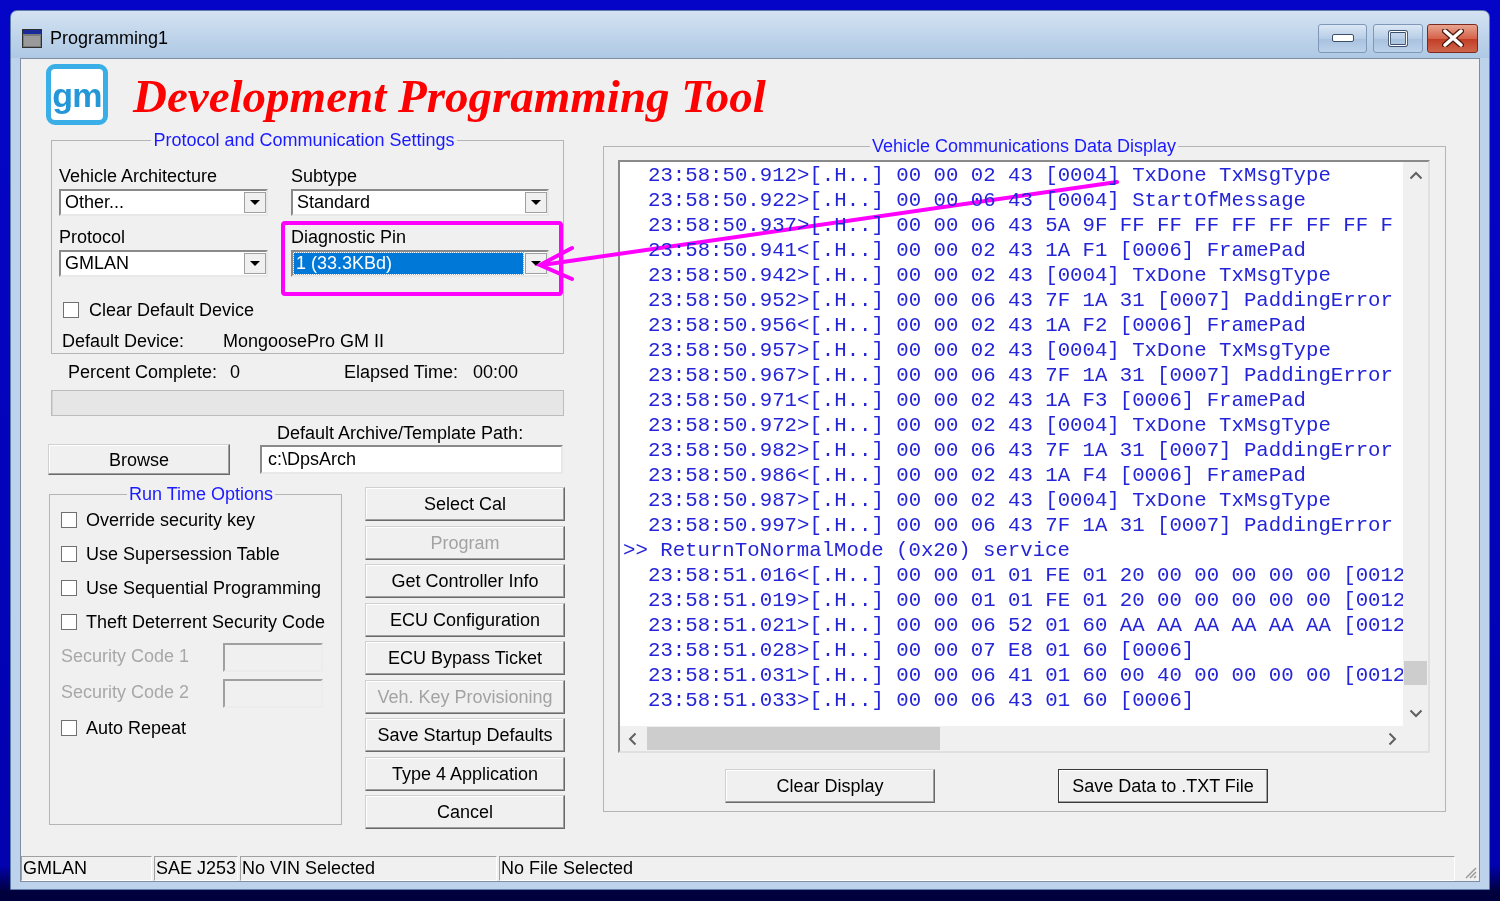 The image size is (1500, 901). What do you see at coordinates (201, 494) in the screenshot?
I see `group-title: Run Time Options` at bounding box center [201, 494].